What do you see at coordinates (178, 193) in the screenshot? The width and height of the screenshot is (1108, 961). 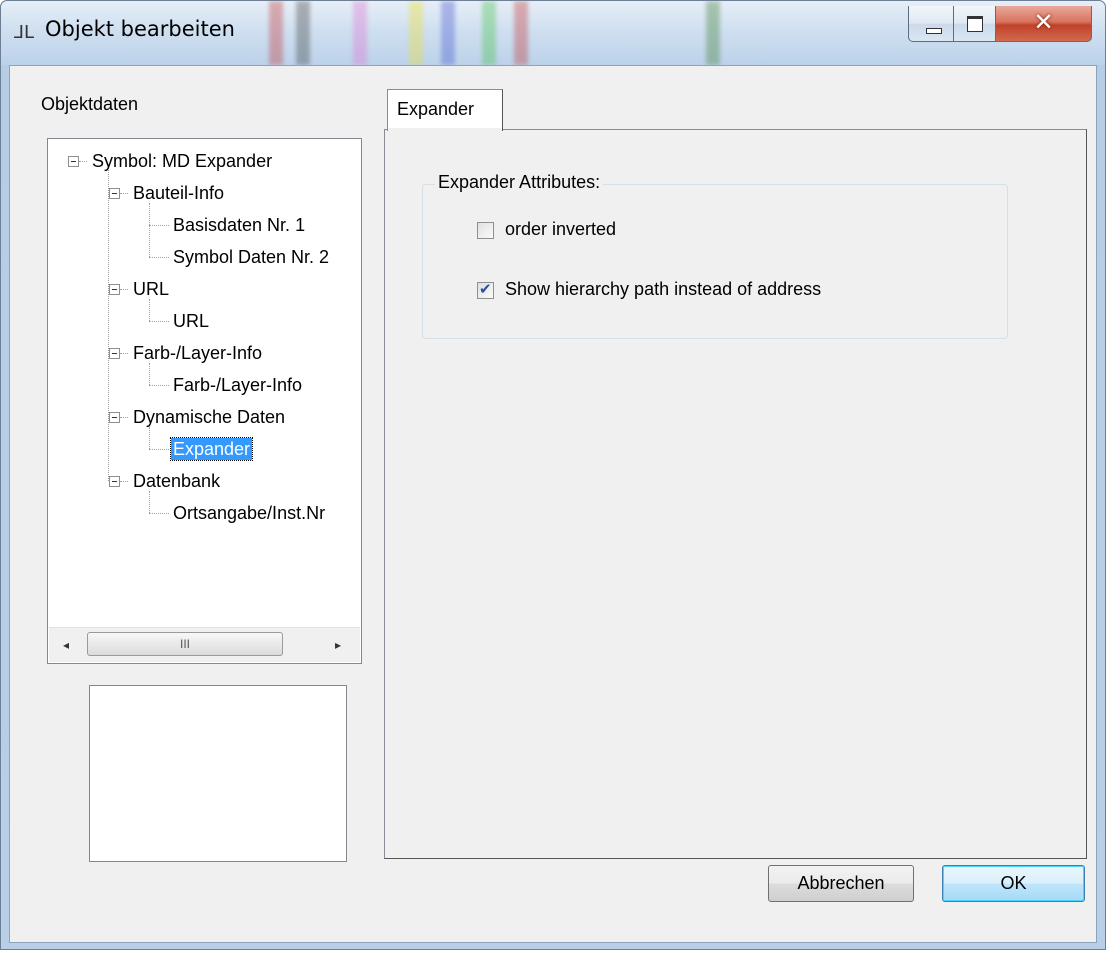 I see `tree-item-bauteil-info: Bauteil-Info` at bounding box center [178, 193].